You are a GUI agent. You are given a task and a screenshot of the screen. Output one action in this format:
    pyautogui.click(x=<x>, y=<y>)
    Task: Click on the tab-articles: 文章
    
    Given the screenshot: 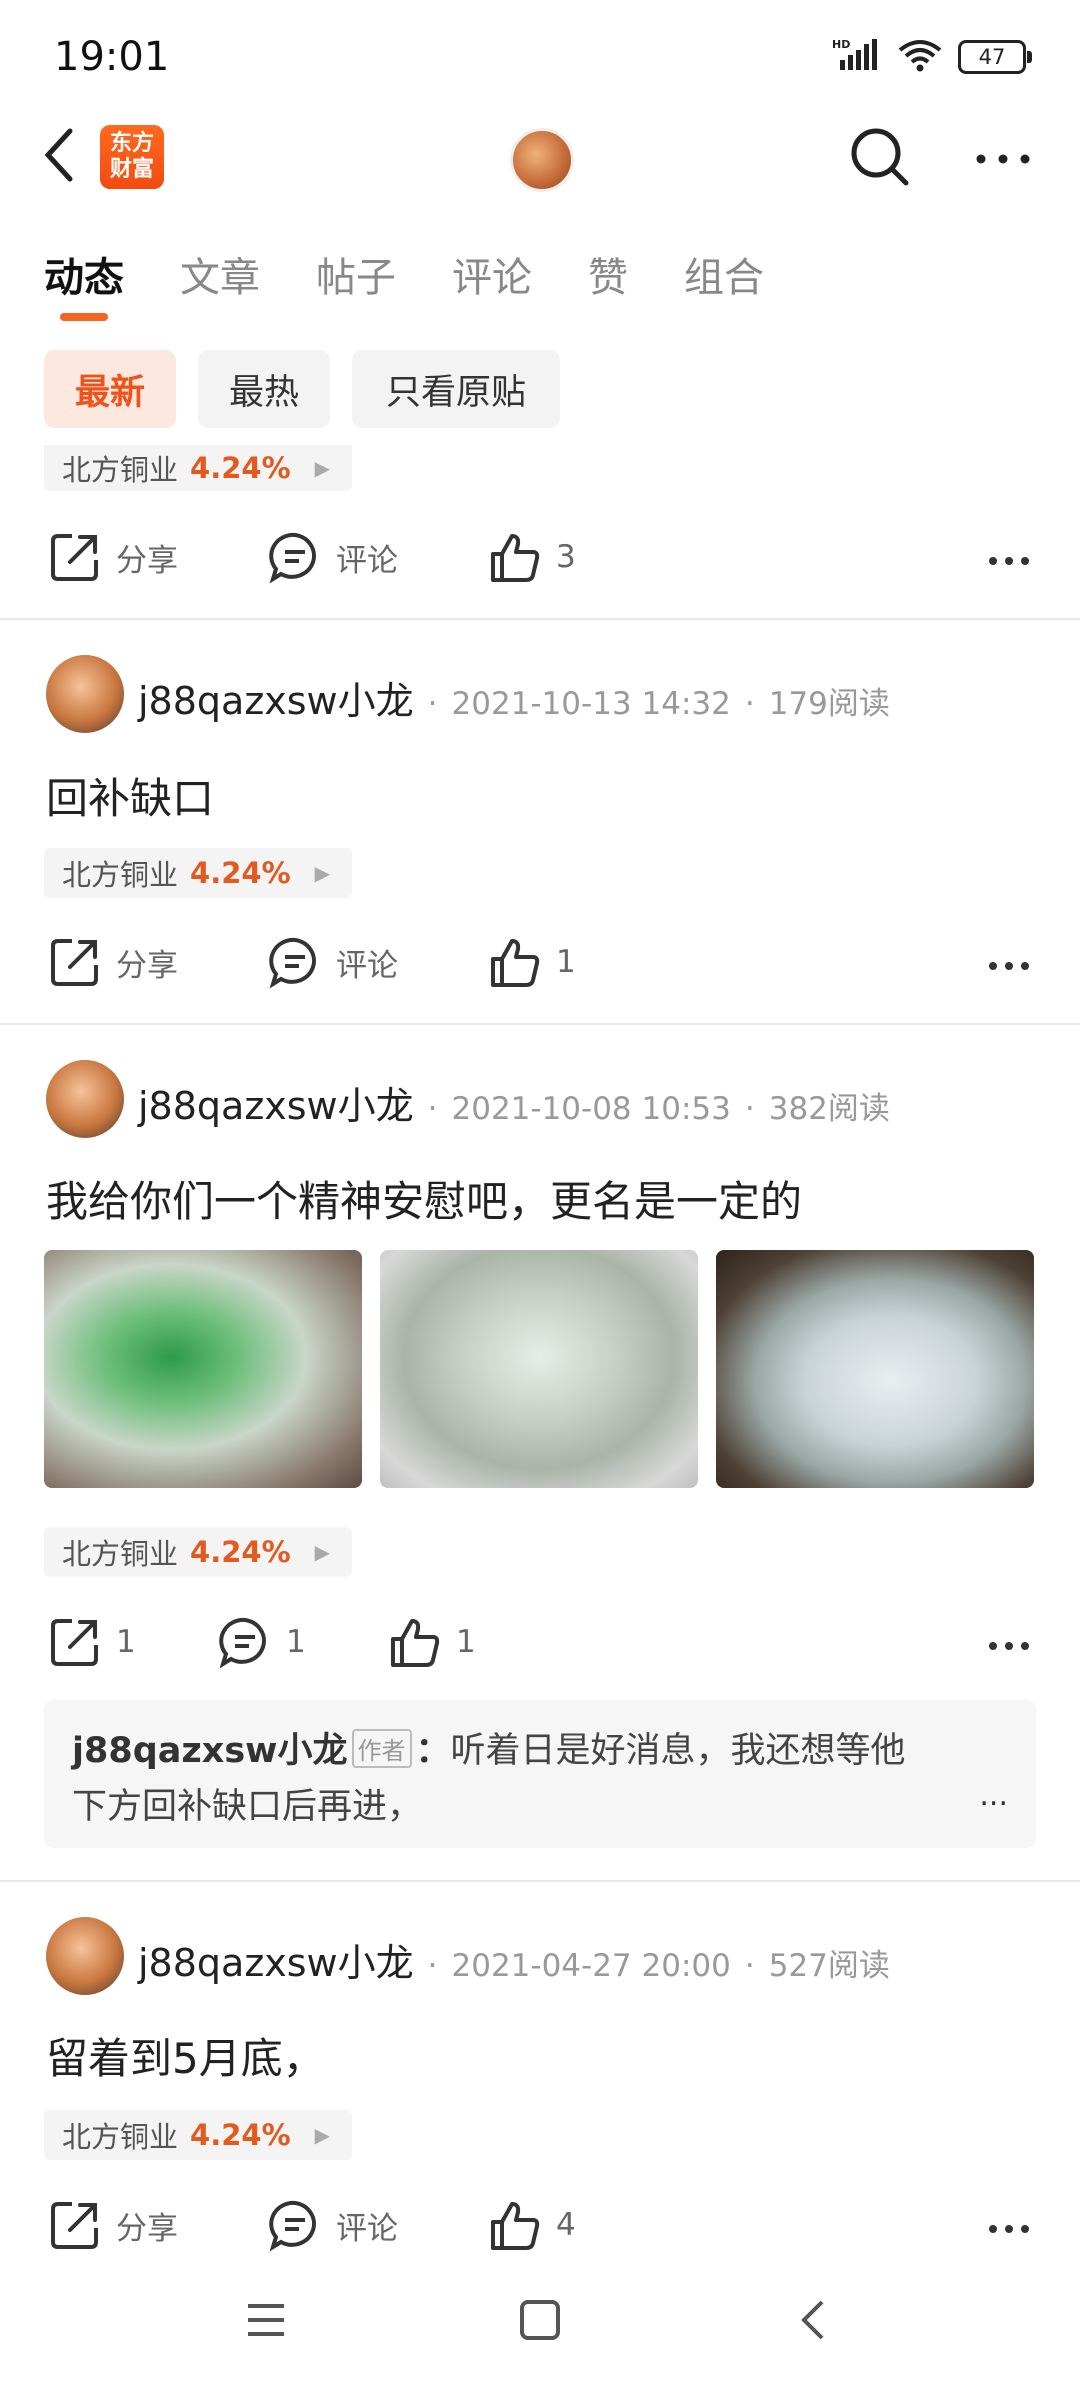 What is the action you would take?
    pyautogui.click(x=220, y=274)
    